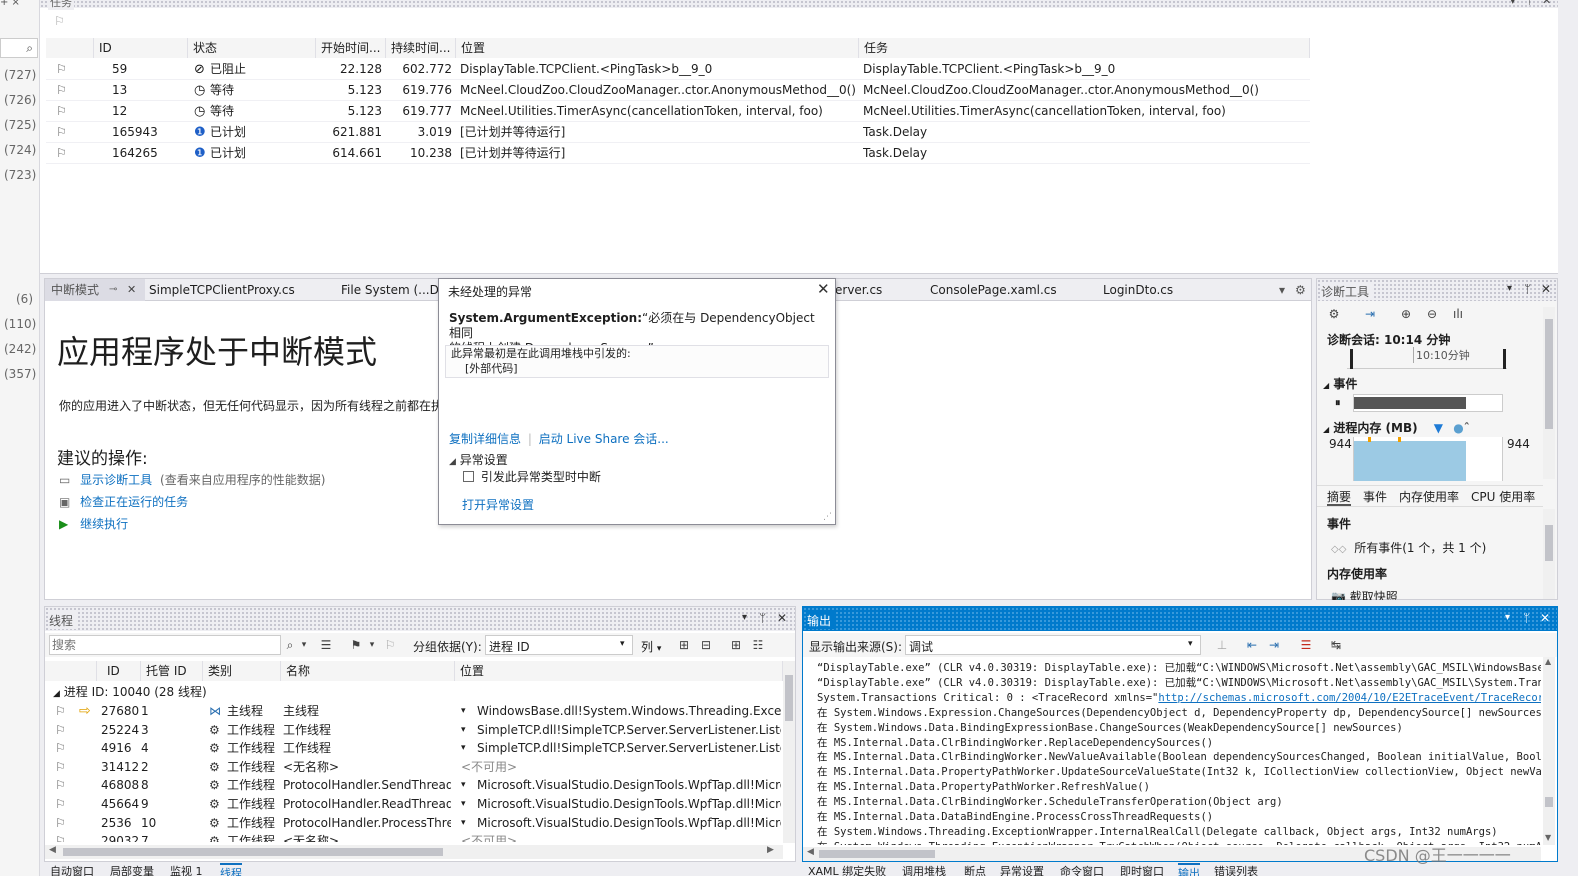 The image size is (1578, 876). I want to click on list-view-icon: ☰, so click(326, 645).